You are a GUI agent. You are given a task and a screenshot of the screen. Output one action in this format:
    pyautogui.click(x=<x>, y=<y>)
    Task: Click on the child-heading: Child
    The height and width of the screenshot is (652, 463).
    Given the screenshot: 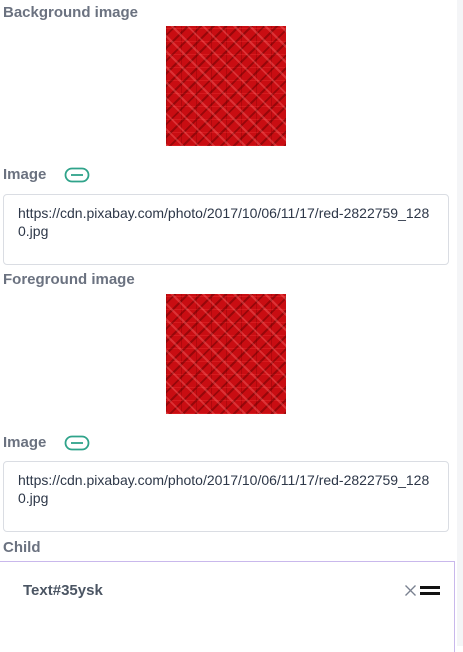 What is the action you would take?
    pyautogui.click(x=22, y=547)
    